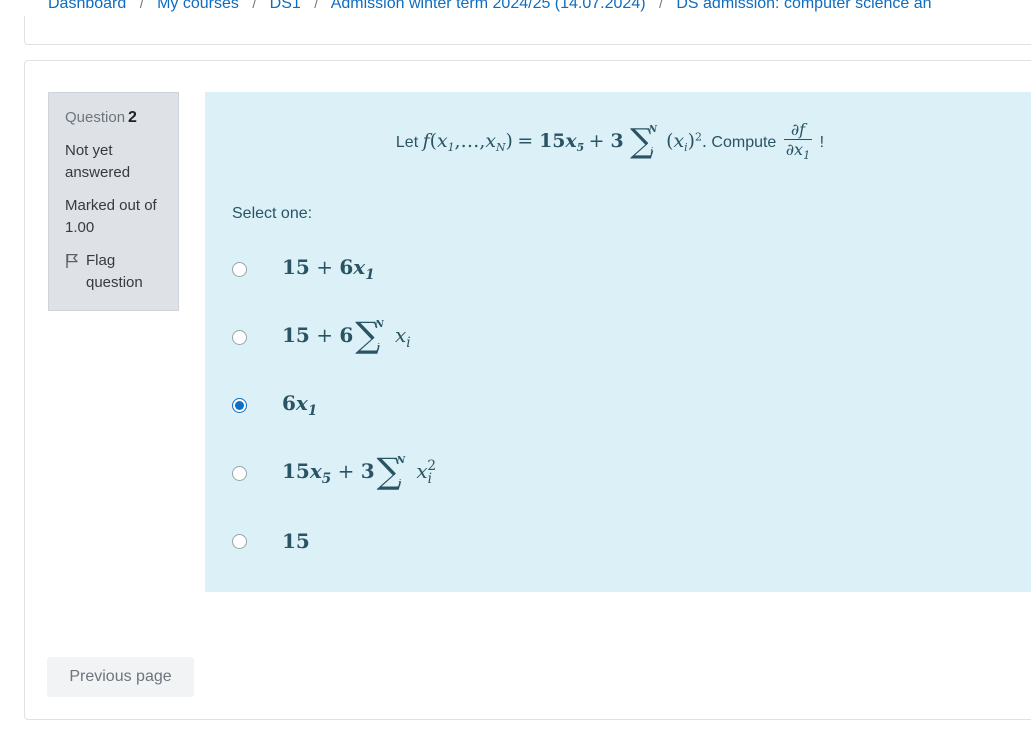  I want to click on answer-option-c: 6x1, so click(627, 405).